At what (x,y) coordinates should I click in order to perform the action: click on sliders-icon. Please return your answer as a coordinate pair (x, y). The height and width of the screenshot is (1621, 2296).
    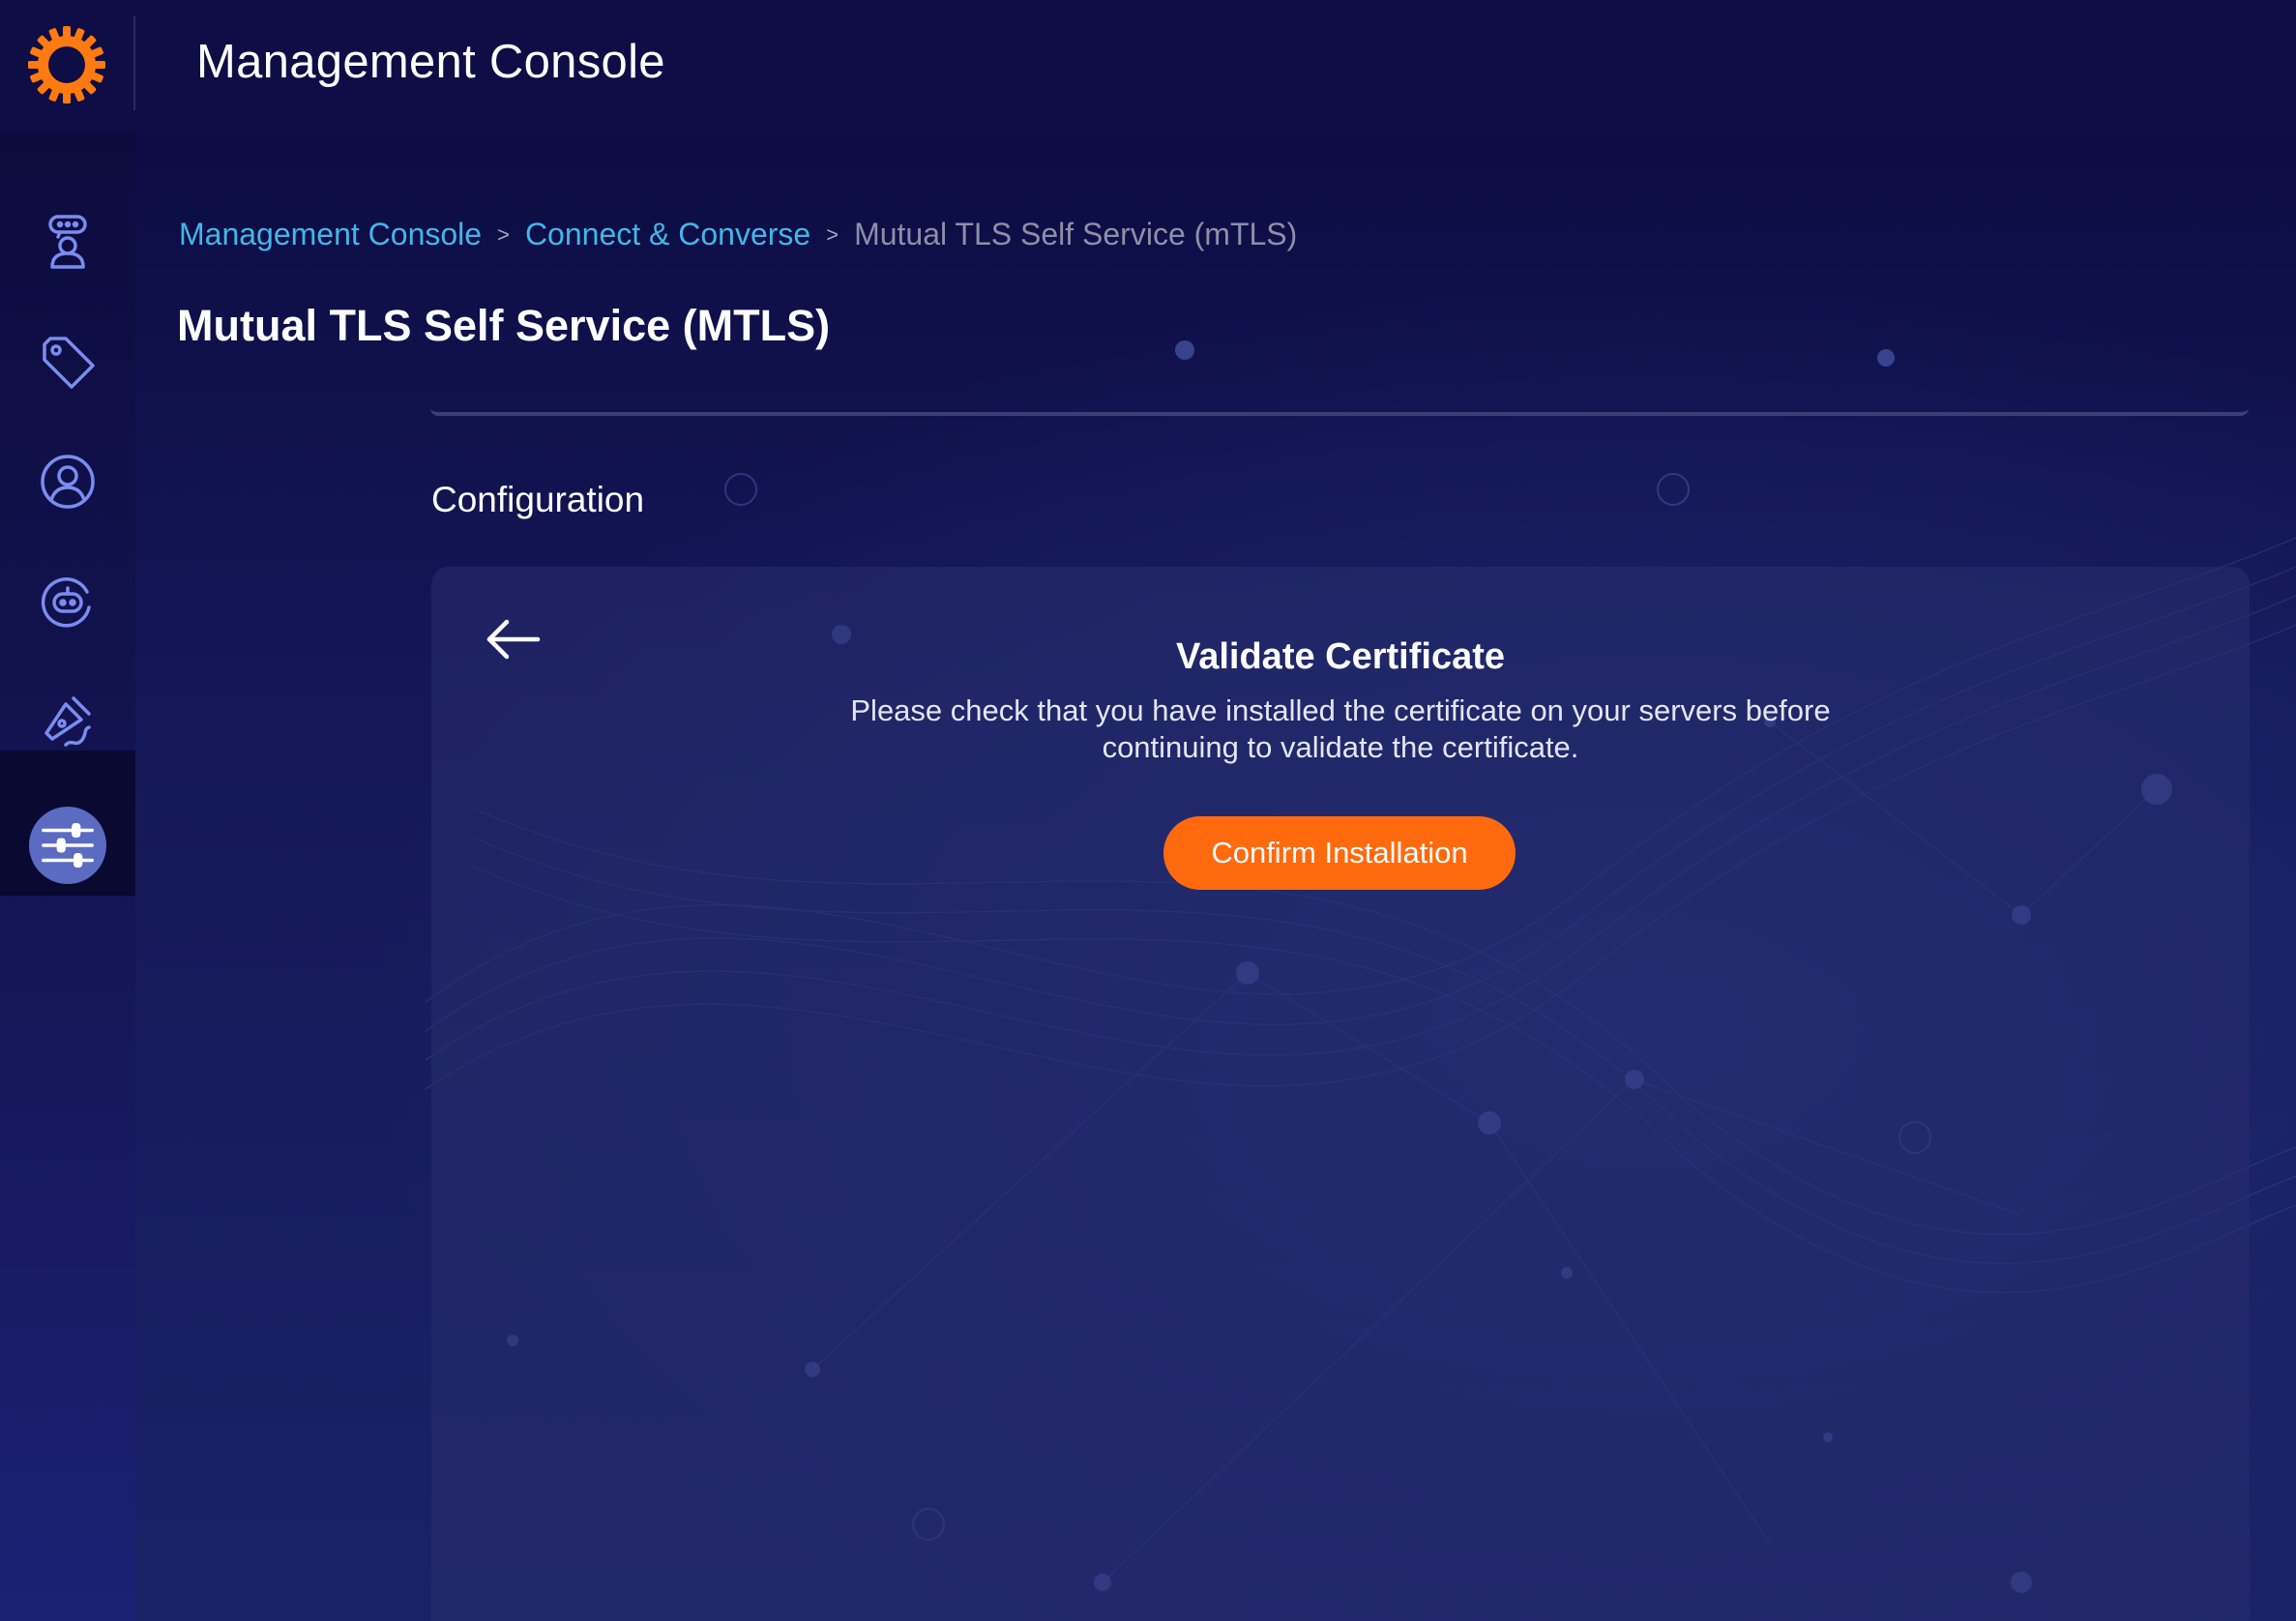
    Looking at the image, I should click on (68, 845).